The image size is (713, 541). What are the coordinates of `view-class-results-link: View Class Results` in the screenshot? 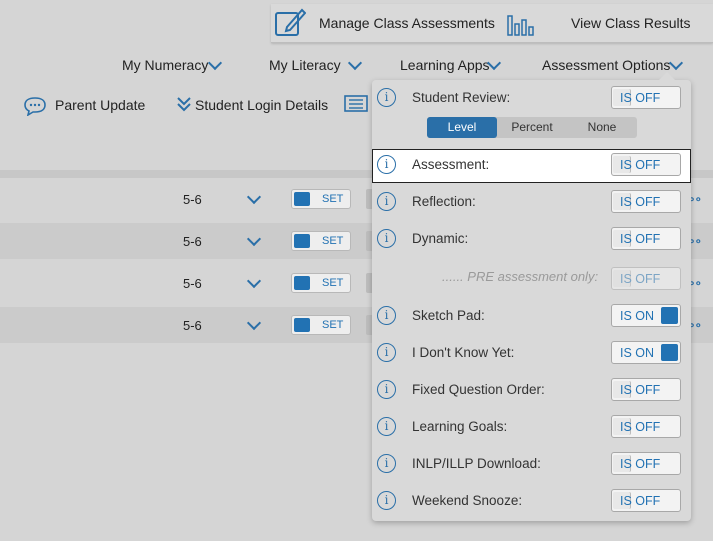 It's located at (631, 23).